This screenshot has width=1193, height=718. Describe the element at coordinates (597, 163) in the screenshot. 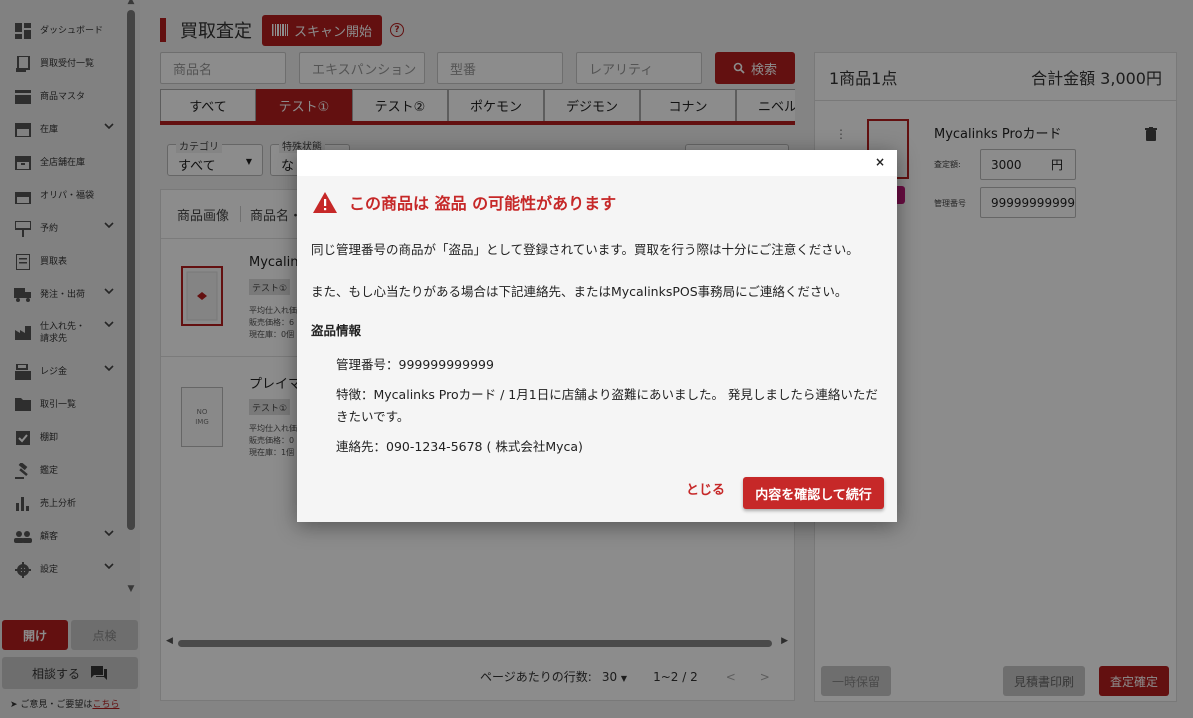

I see `dialog-topbar: ×` at that location.